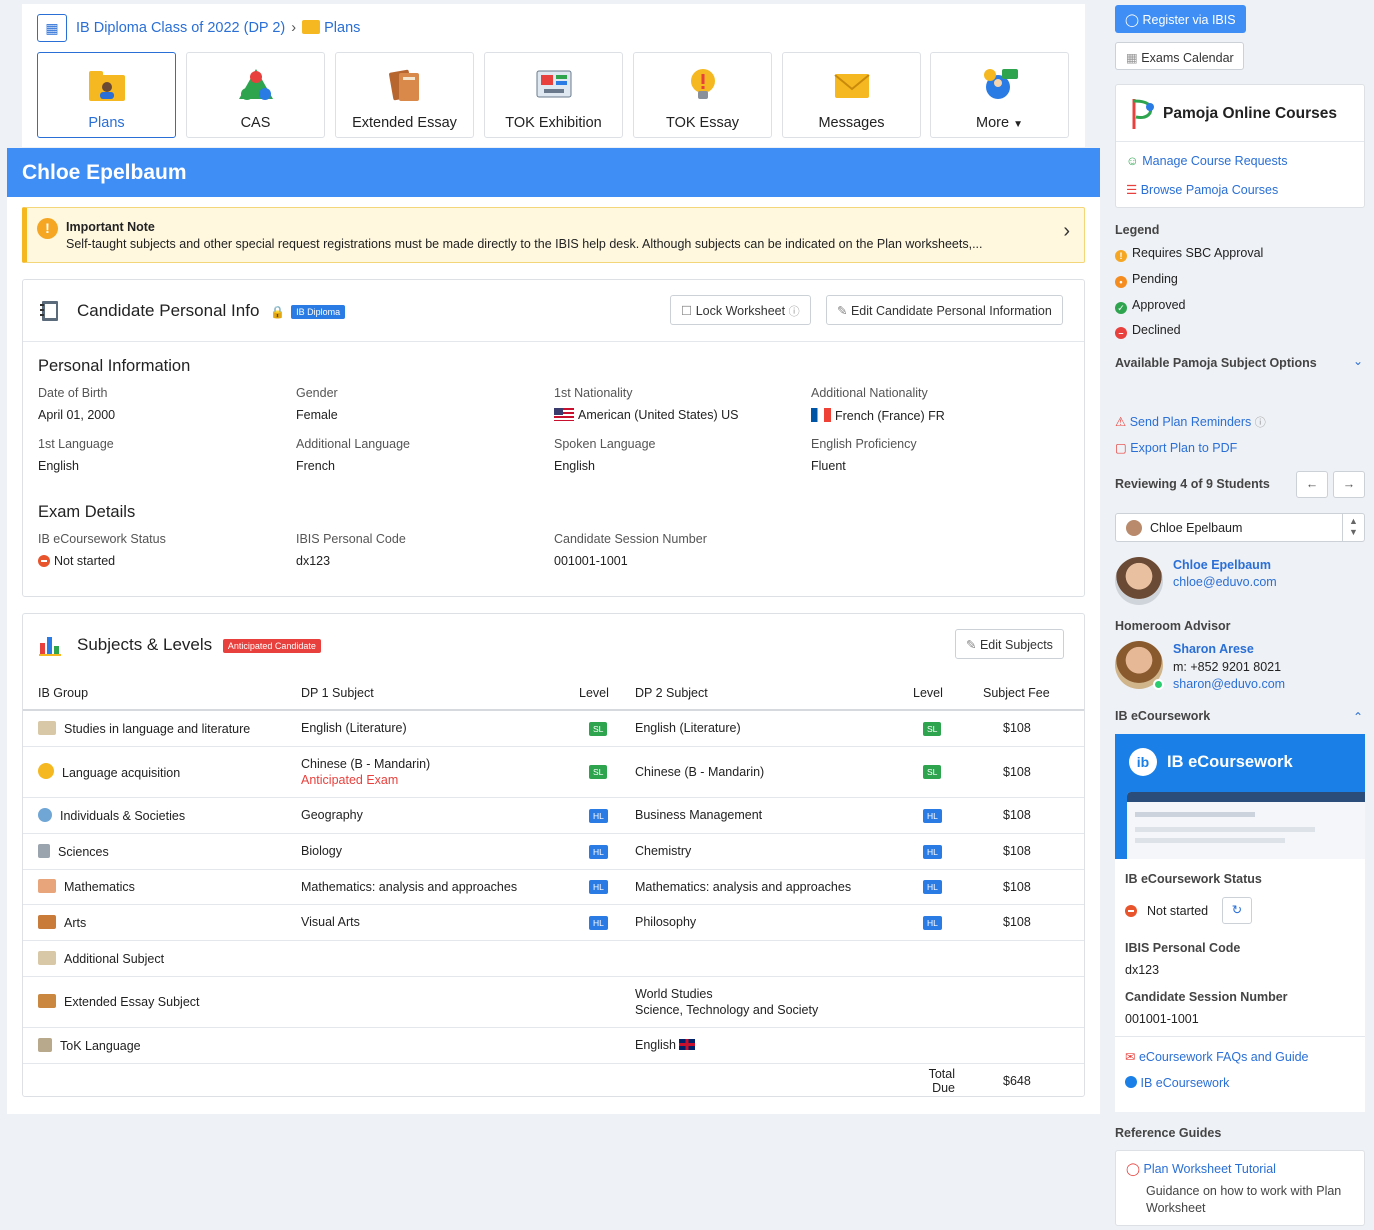 This screenshot has height=1230, width=1374. I want to click on breadcrumb: IB Diploma Class of 2022 (DP 2) › Plans, so click(218, 28).